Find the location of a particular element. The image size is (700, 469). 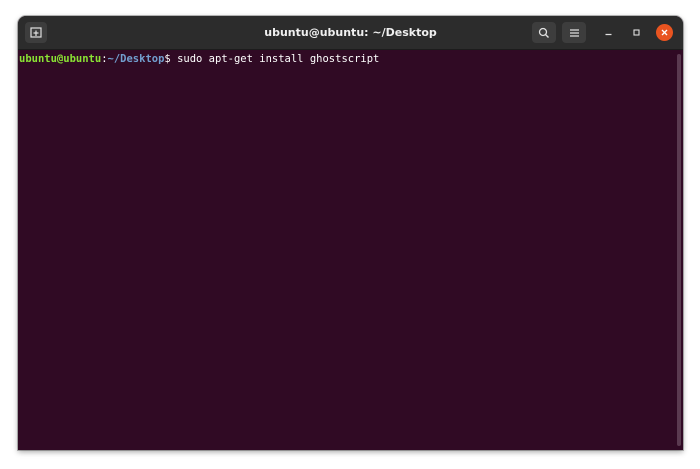

menu-button is located at coordinates (574, 32).